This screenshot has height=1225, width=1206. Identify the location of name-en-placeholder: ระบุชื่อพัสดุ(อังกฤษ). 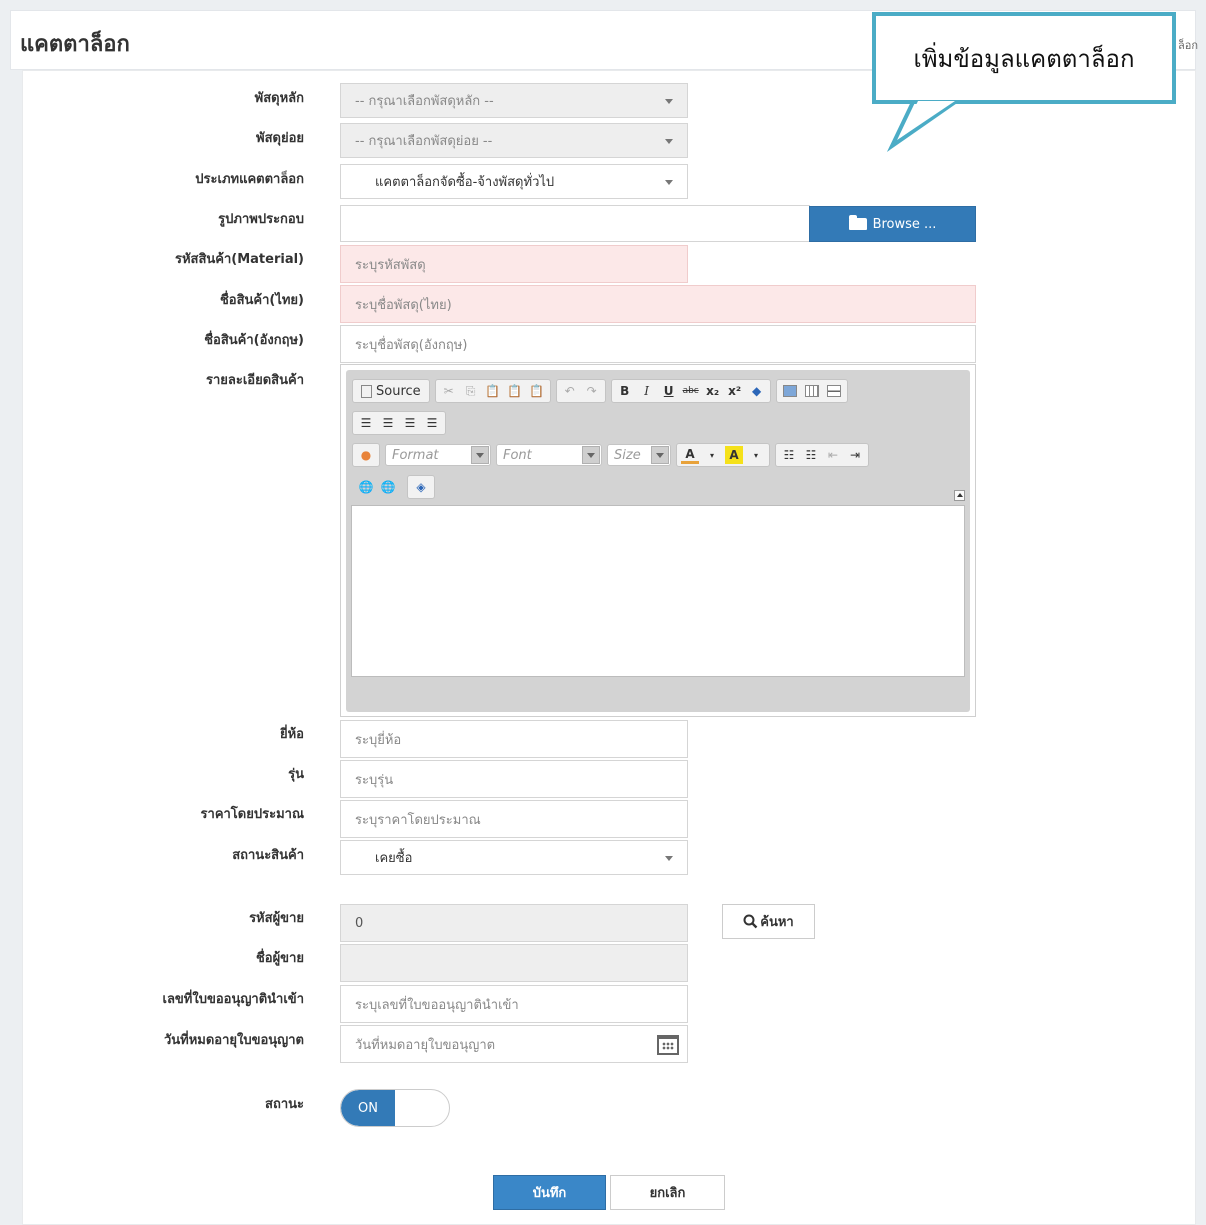
(411, 345).